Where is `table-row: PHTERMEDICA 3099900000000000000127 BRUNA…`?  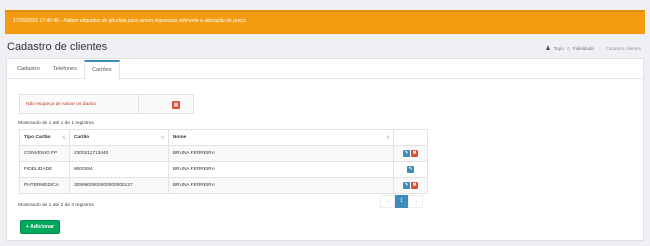
table-row: PHTERMEDICA 3099900000000000000127 BRUNA… is located at coordinates (223, 185).